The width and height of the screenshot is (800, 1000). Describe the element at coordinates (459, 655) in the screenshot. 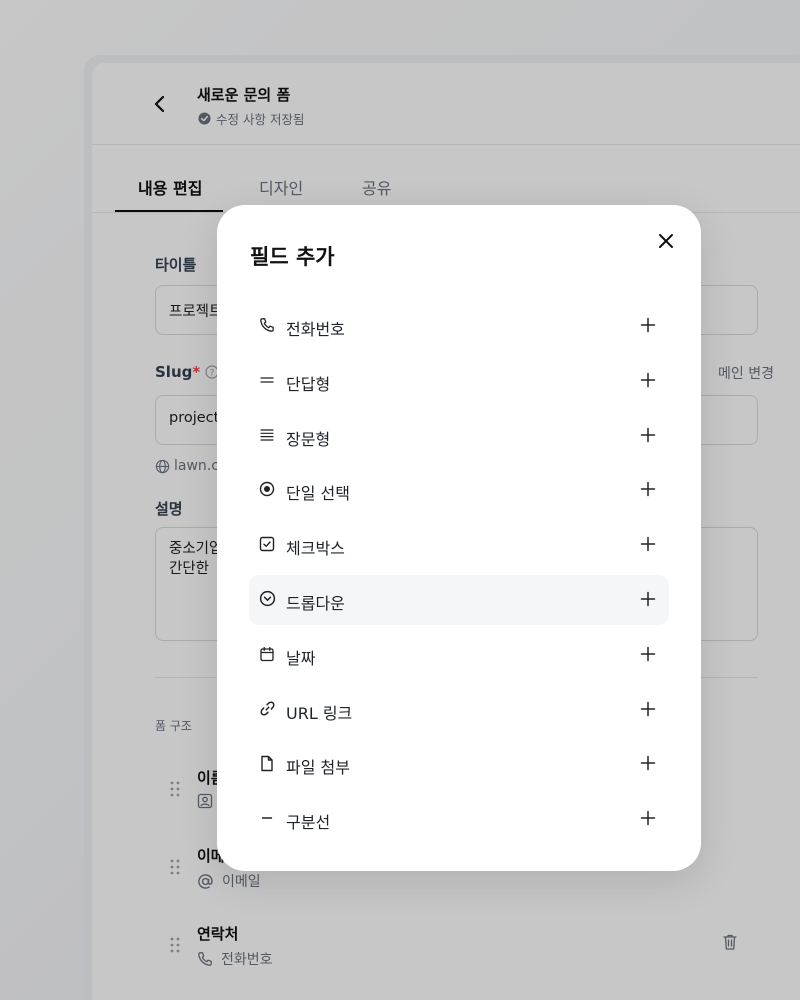

I see `add-field-date: 날짜` at that location.